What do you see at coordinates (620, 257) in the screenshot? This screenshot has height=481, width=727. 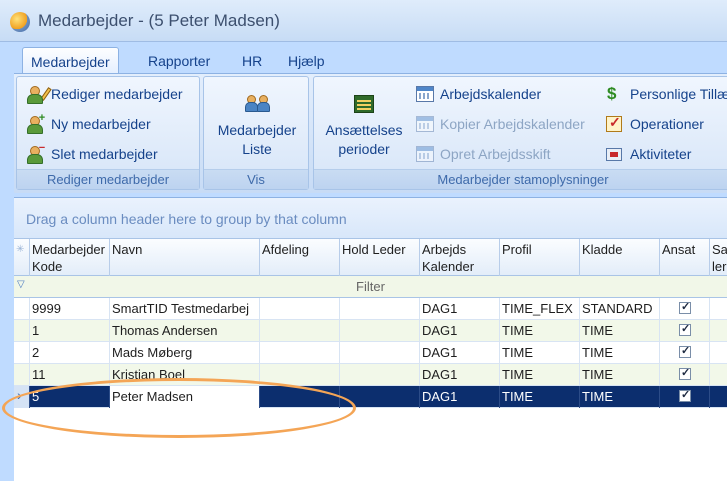 I see `column-header-draft: Kladde` at bounding box center [620, 257].